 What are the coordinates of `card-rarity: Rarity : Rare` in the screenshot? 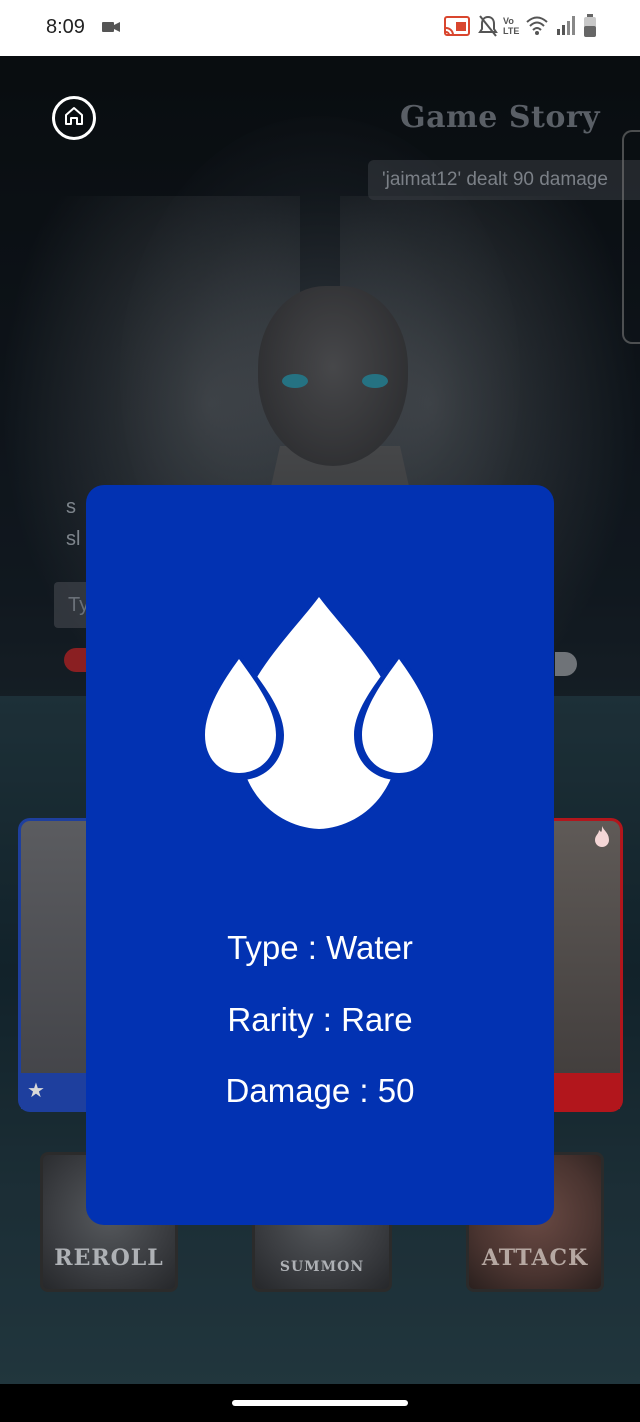 It's located at (320, 1019).